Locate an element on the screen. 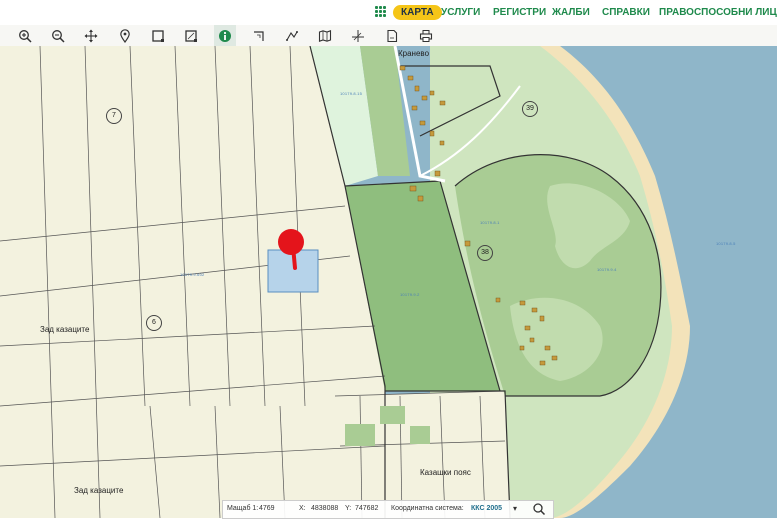 This screenshot has height=519, width=777. document-icon is located at coordinates (392, 35).